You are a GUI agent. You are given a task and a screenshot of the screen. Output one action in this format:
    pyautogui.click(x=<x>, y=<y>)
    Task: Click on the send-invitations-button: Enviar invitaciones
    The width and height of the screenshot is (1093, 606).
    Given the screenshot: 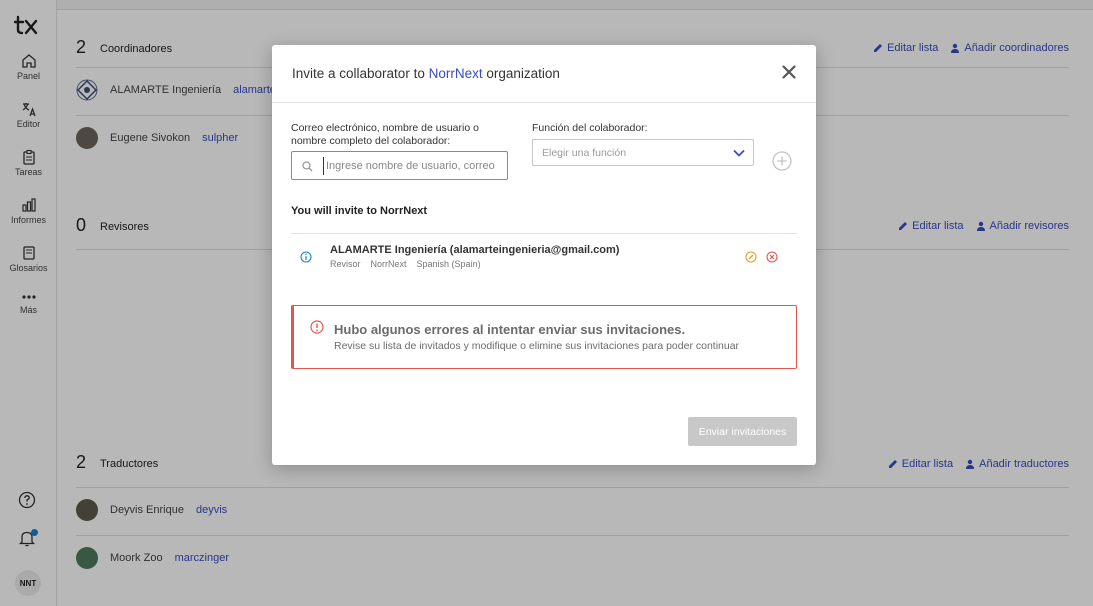 What is the action you would take?
    pyautogui.click(x=742, y=431)
    